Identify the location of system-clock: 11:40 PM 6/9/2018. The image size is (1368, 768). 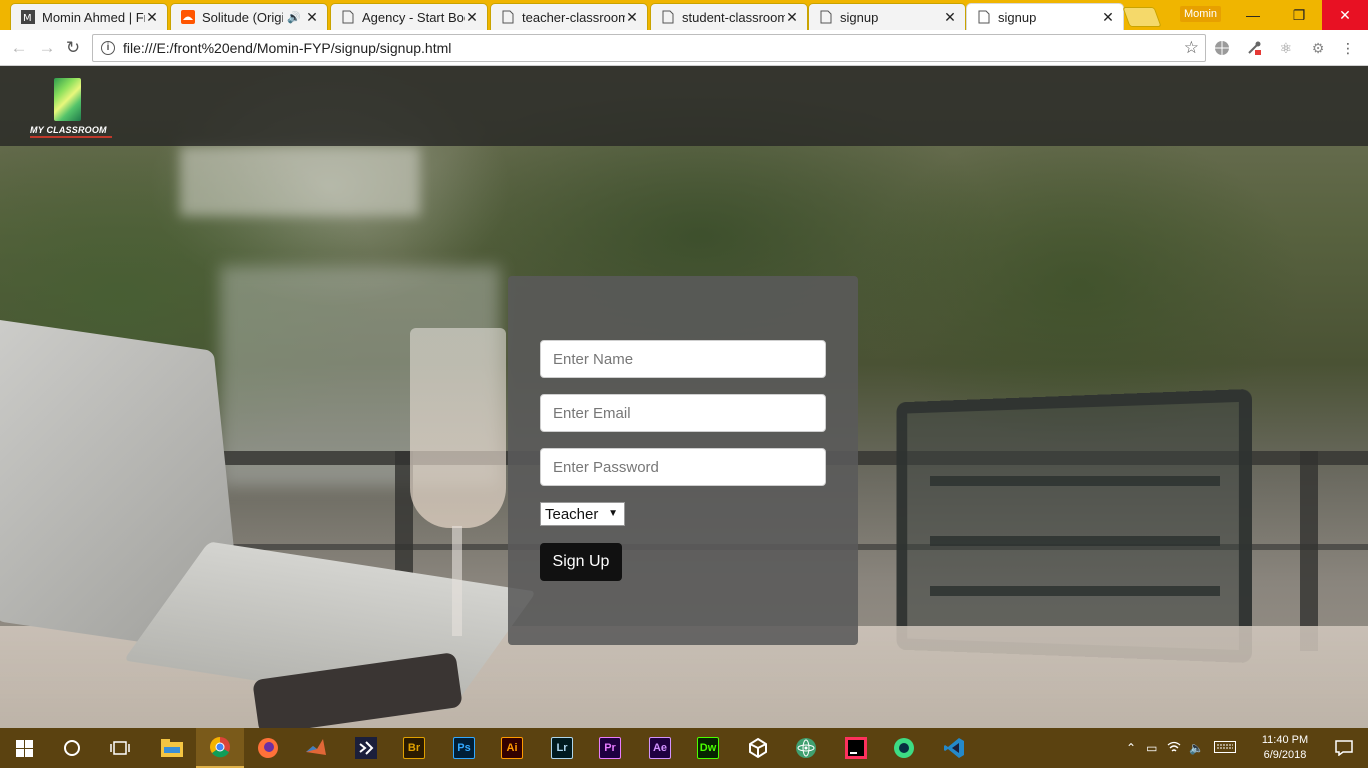
(1285, 748).